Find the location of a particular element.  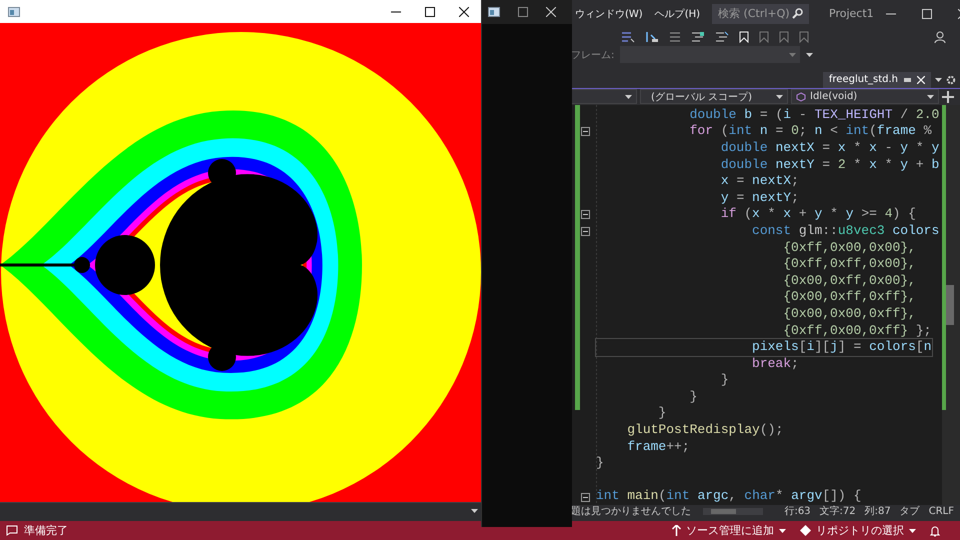

line-ending: CRLF is located at coordinates (941, 511).